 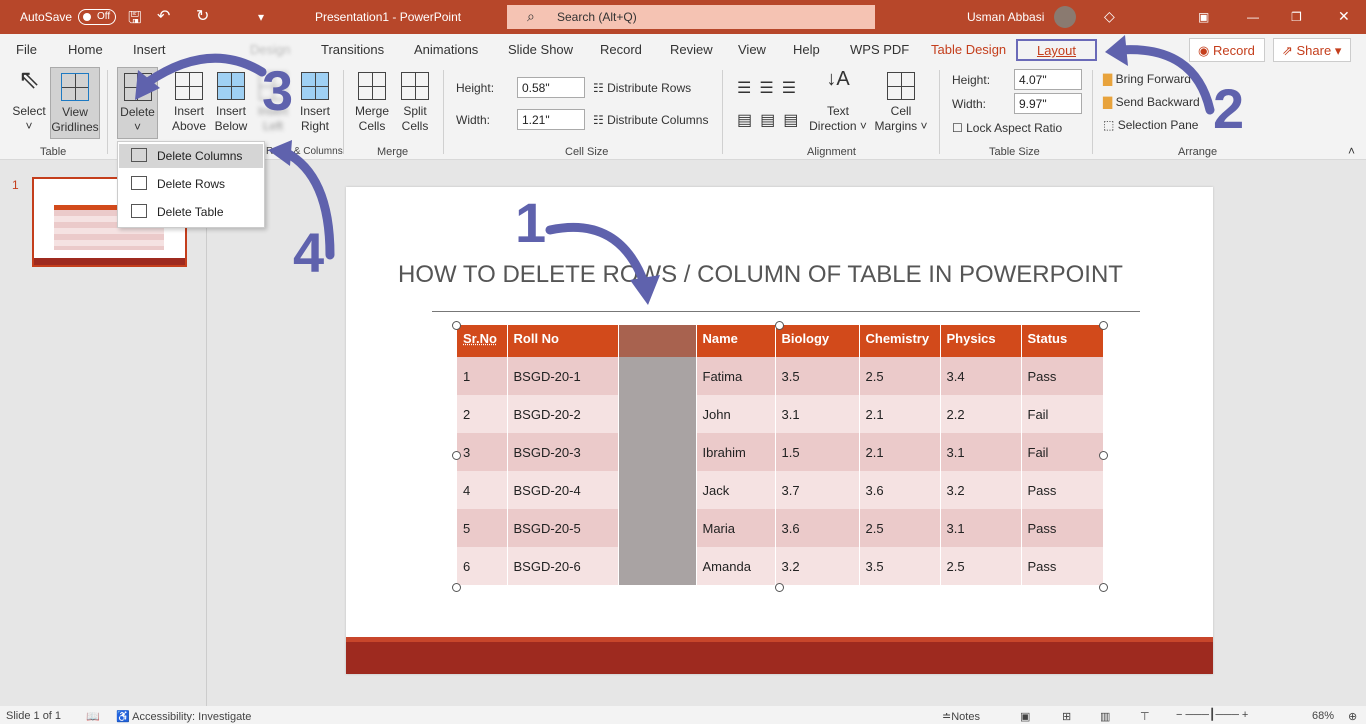 I want to click on selection-pane-button: ⬚ Selection Pane, so click(x=1150, y=125).